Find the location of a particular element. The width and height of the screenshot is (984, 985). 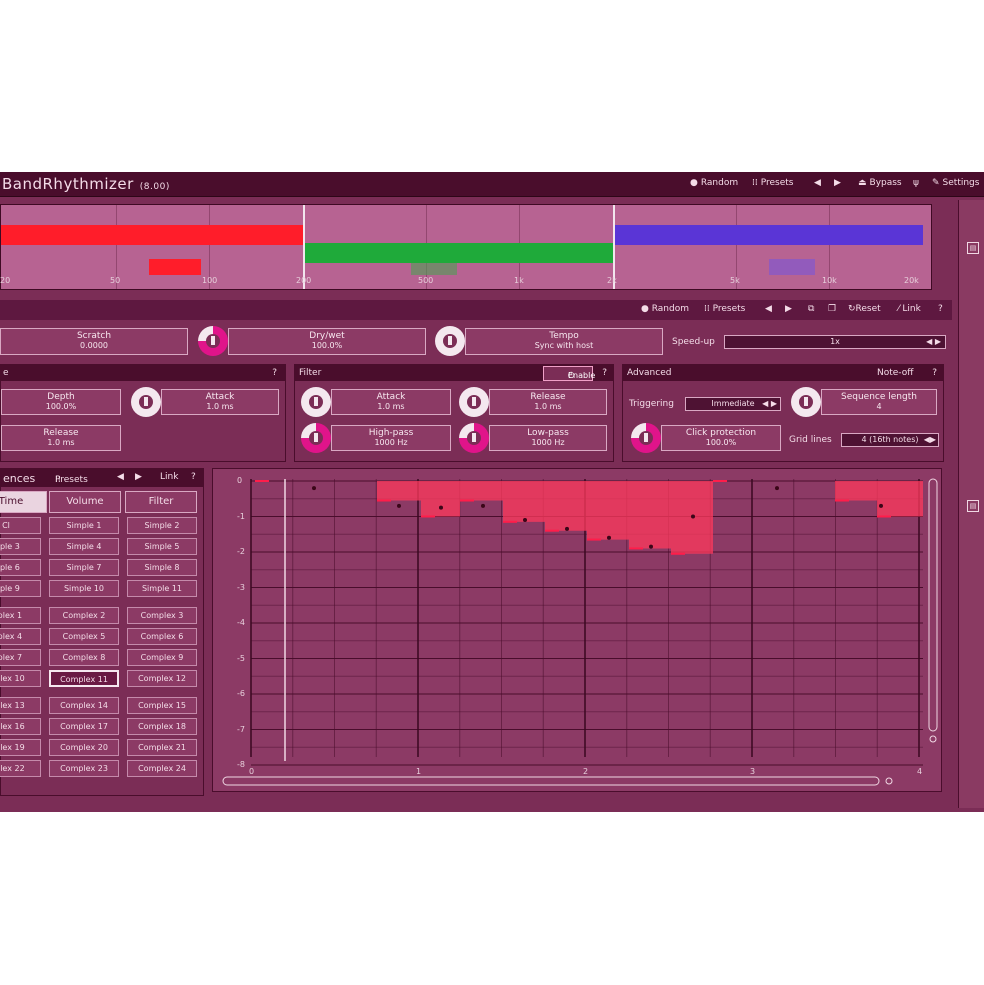

help-button: ? is located at coordinates (940, 309).